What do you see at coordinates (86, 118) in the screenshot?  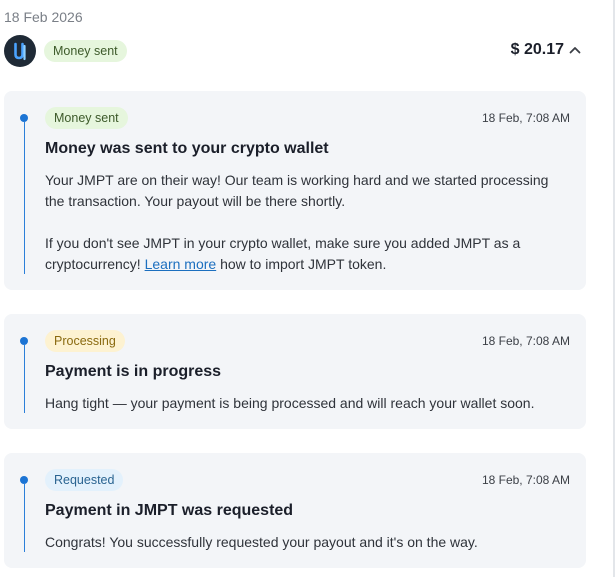 I see `status-badge: Money sent` at bounding box center [86, 118].